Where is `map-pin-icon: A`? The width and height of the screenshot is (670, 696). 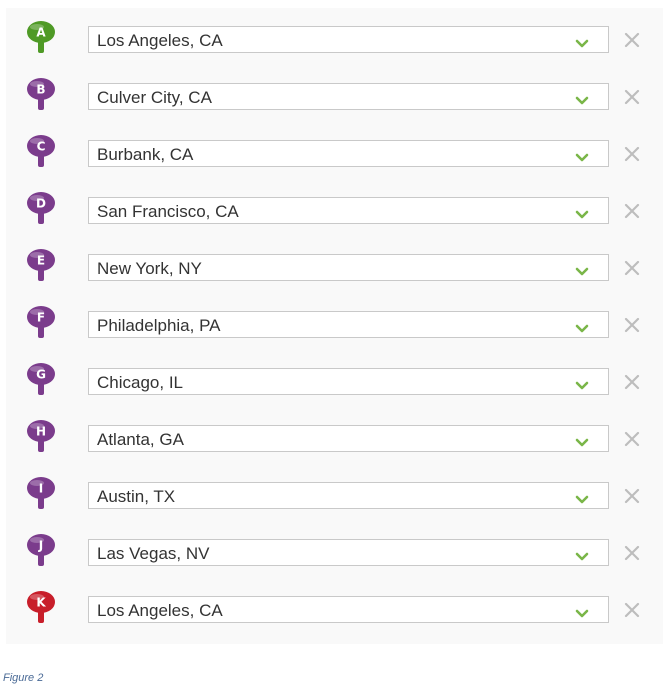
map-pin-icon: A is located at coordinates (41, 39).